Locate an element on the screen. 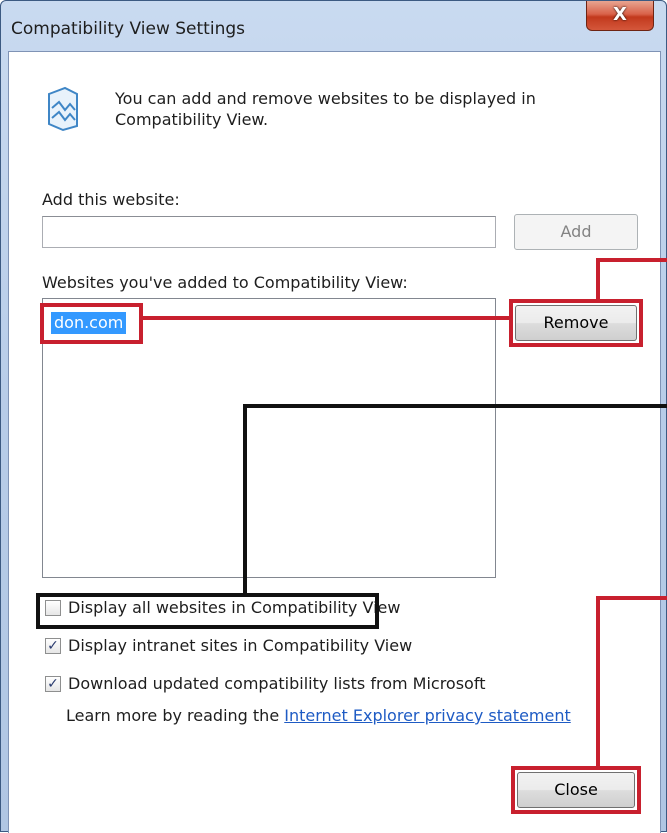 The image size is (667, 833). annotation-line-remove-vertical is located at coordinates (598, 278).